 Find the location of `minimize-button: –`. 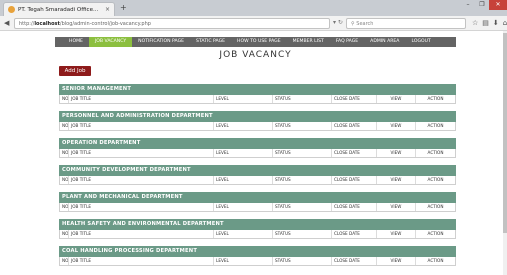

minimize-button: – is located at coordinates (468, 5).